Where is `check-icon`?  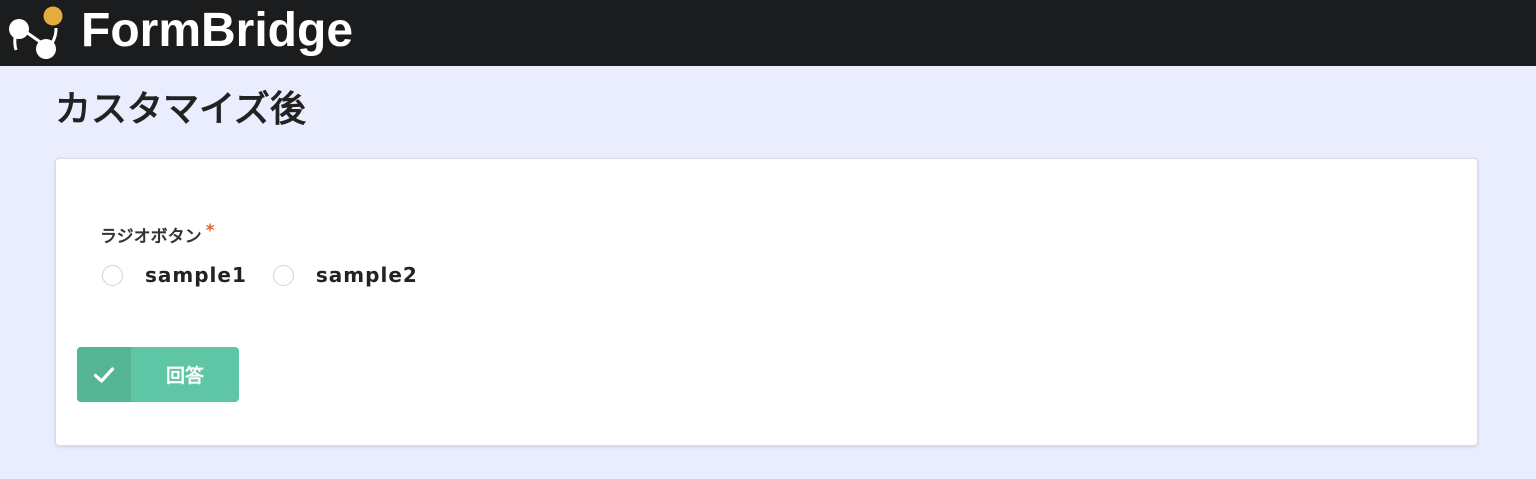 check-icon is located at coordinates (104, 374).